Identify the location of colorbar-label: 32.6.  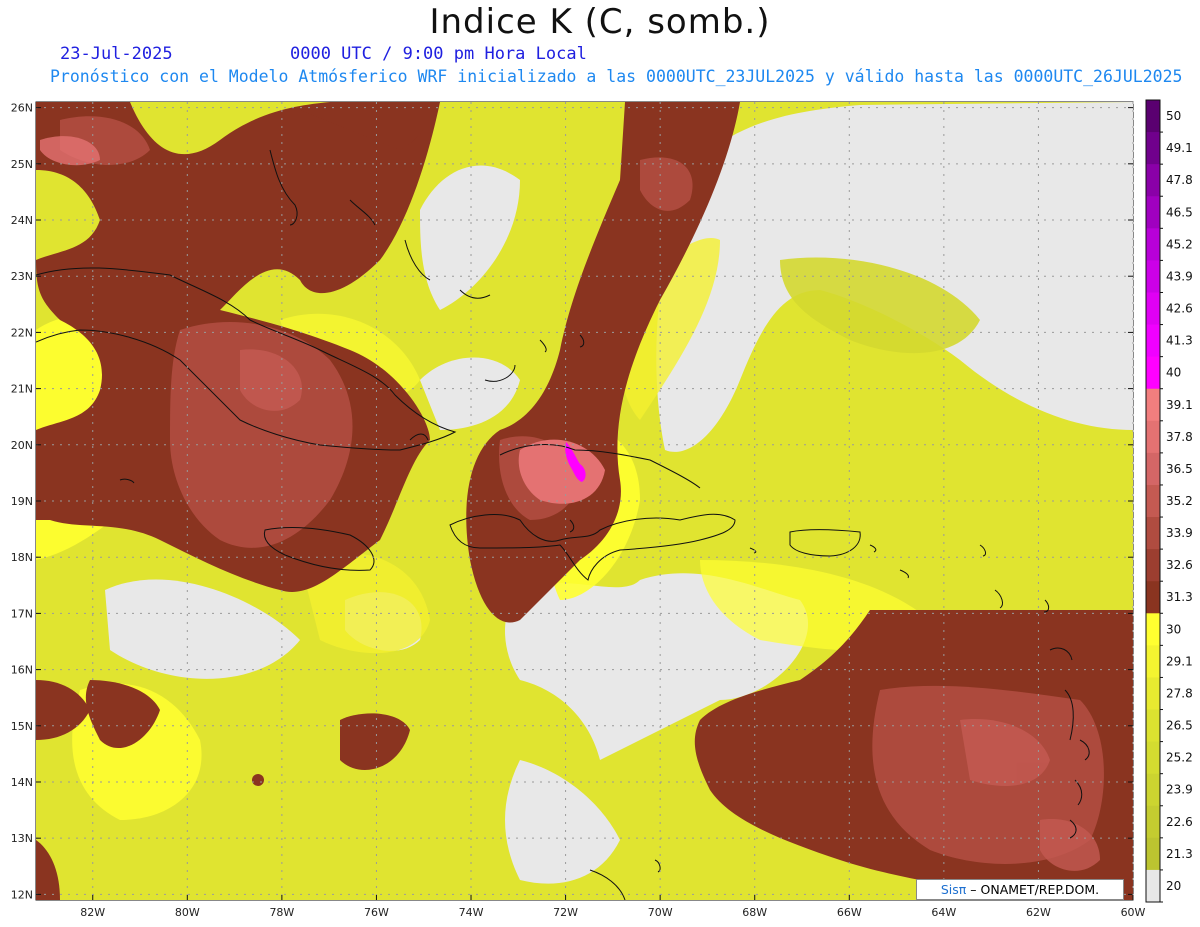
(1179, 565).